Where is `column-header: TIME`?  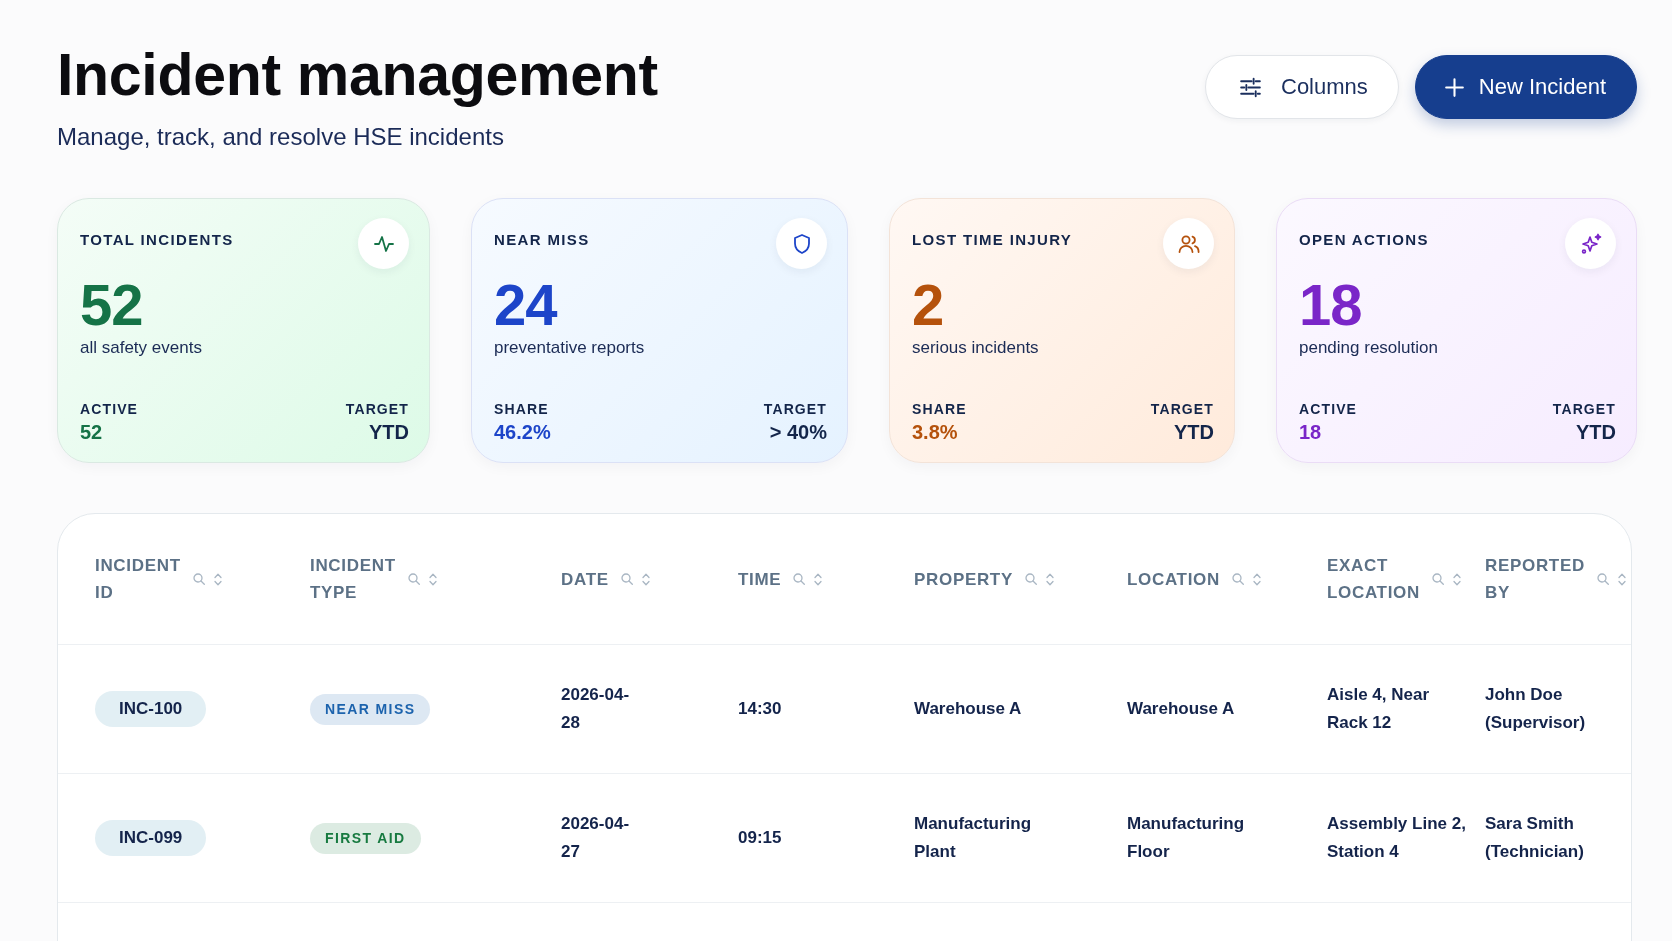 column-header: TIME is located at coordinates (760, 579).